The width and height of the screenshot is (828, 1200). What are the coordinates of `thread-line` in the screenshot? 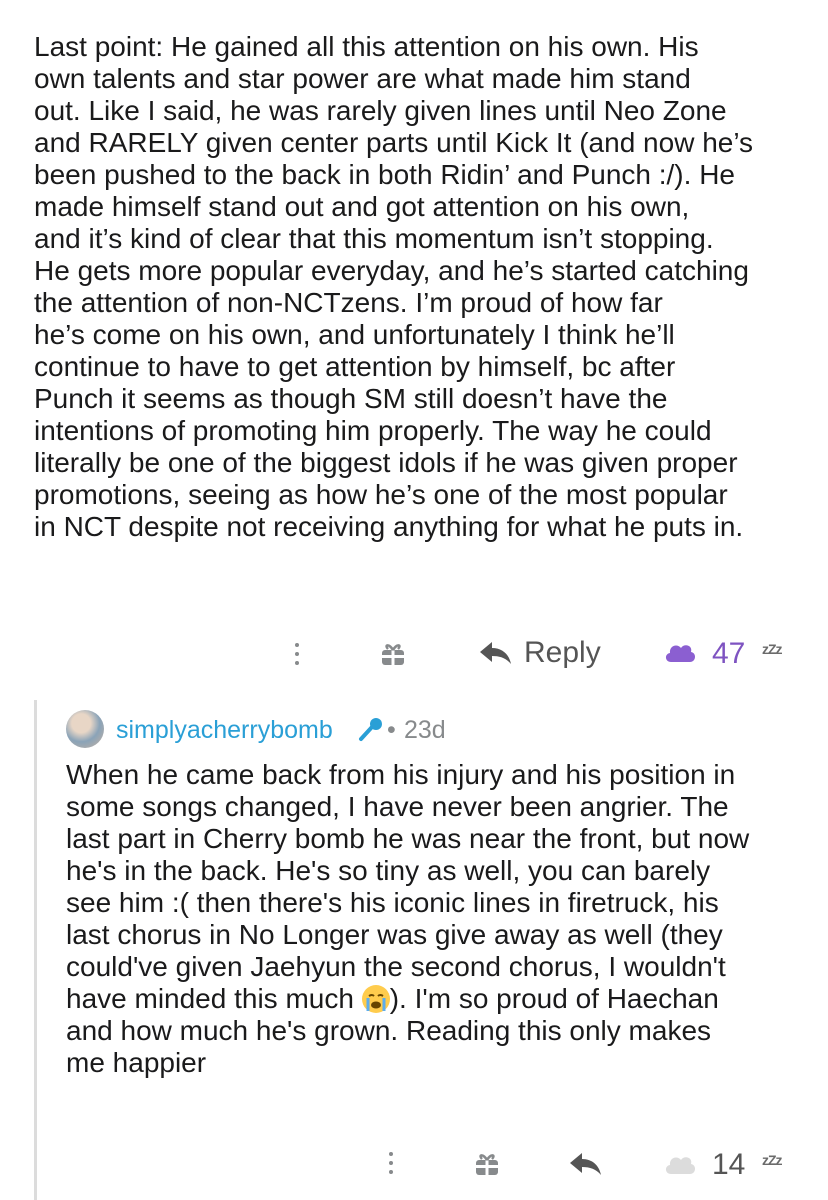 It's located at (35, 950).